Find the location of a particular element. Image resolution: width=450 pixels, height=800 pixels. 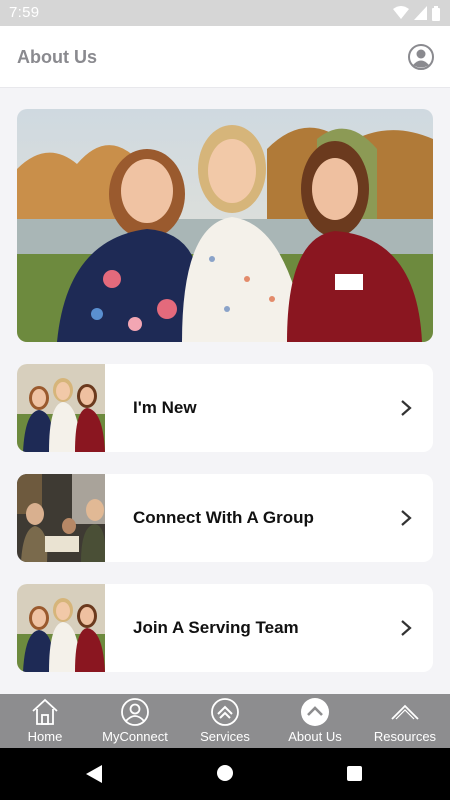

chevron-circle-filled-icon is located at coordinates (315, 712).